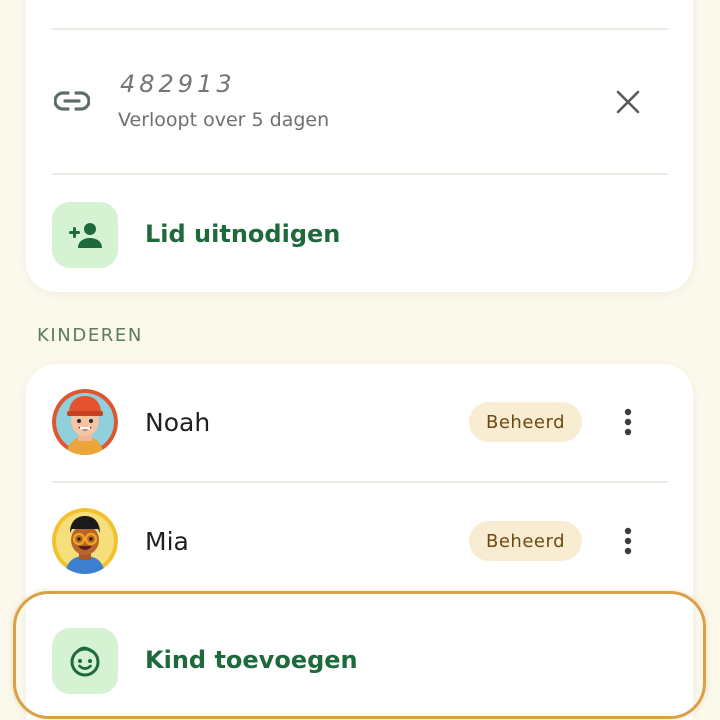  Describe the element at coordinates (72, 101) in the screenshot. I see `link-icon` at that location.